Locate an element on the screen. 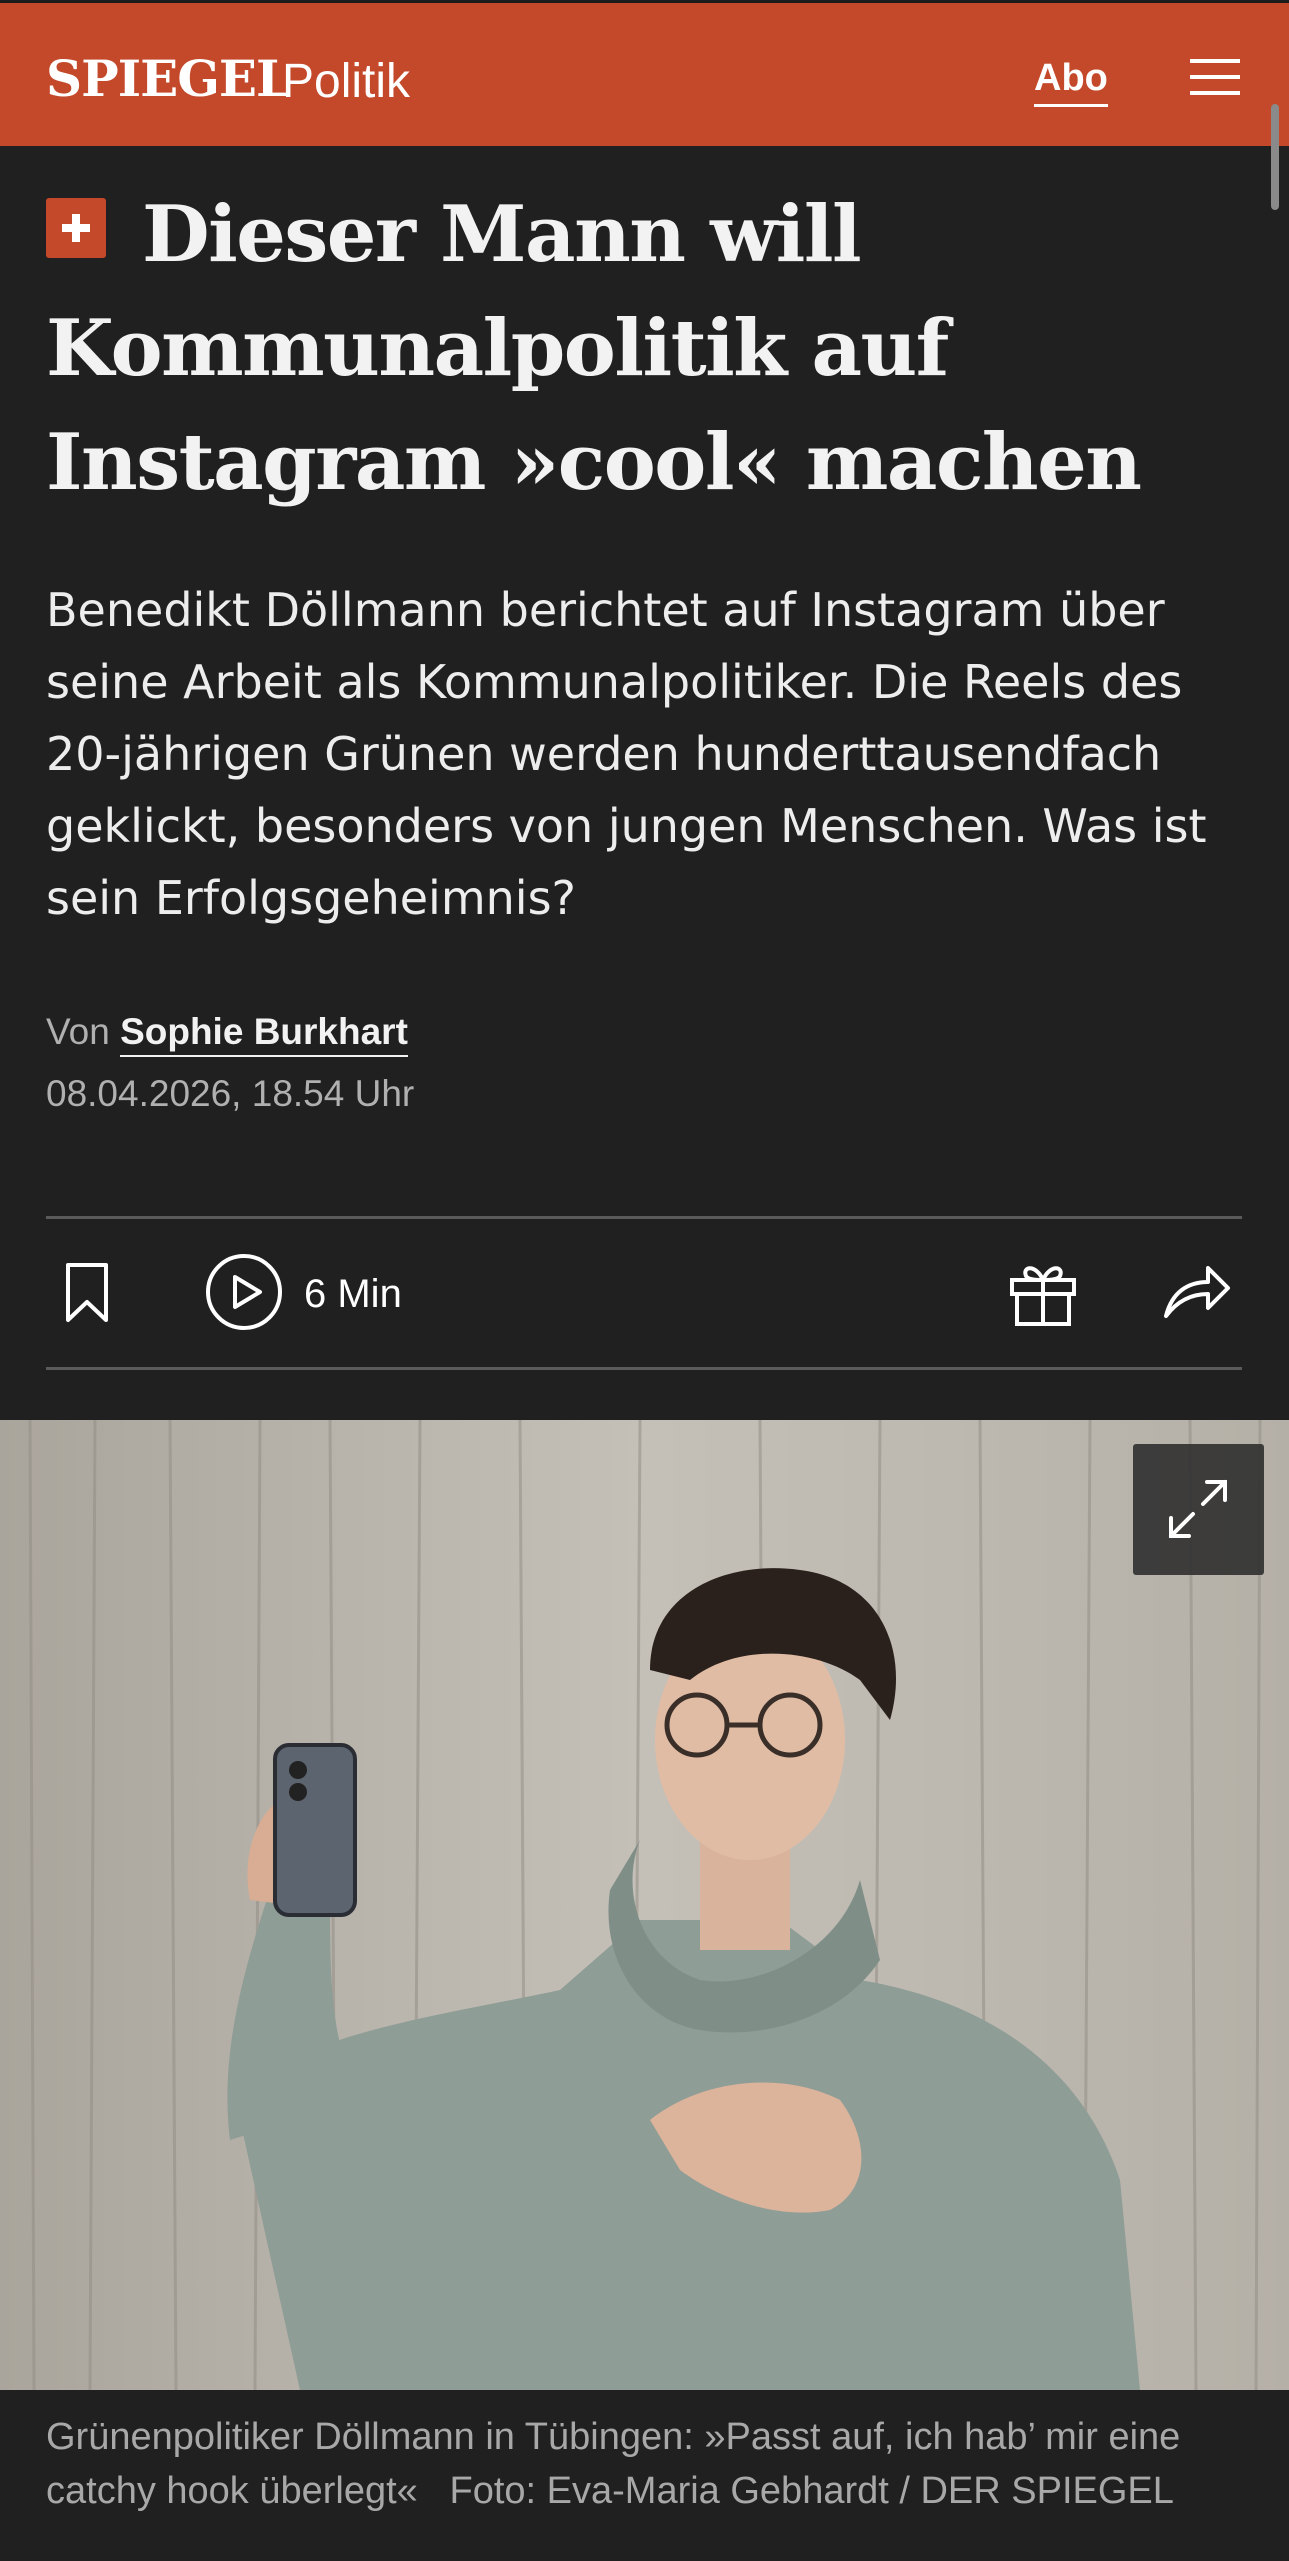 The height and width of the screenshot is (2561, 1289). publish-date: 08.04.2026, 18.54 Uhr is located at coordinates (230, 1093).